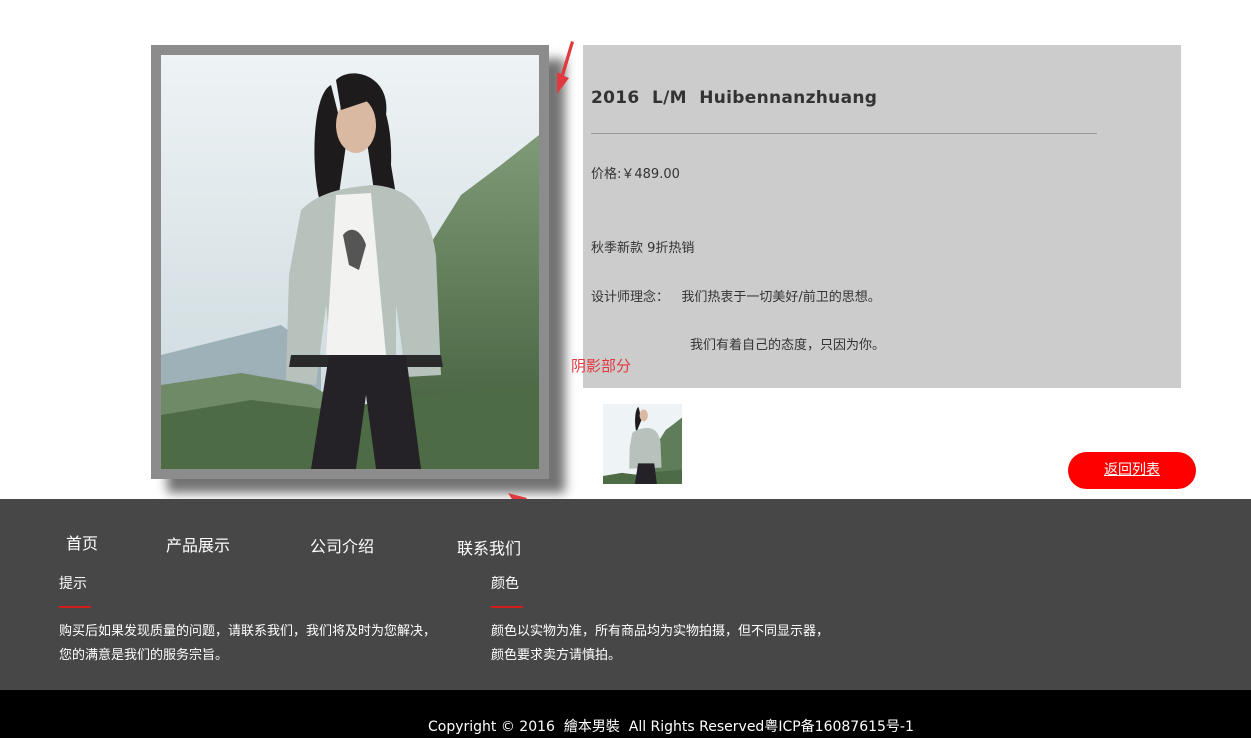 This screenshot has width=1251, height=738. I want to click on product-thumbnail, so click(642, 444).